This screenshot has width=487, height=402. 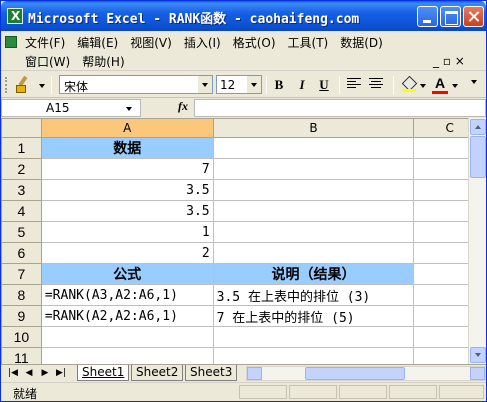 I want to click on toolbar-separator, so click(x=339, y=85).